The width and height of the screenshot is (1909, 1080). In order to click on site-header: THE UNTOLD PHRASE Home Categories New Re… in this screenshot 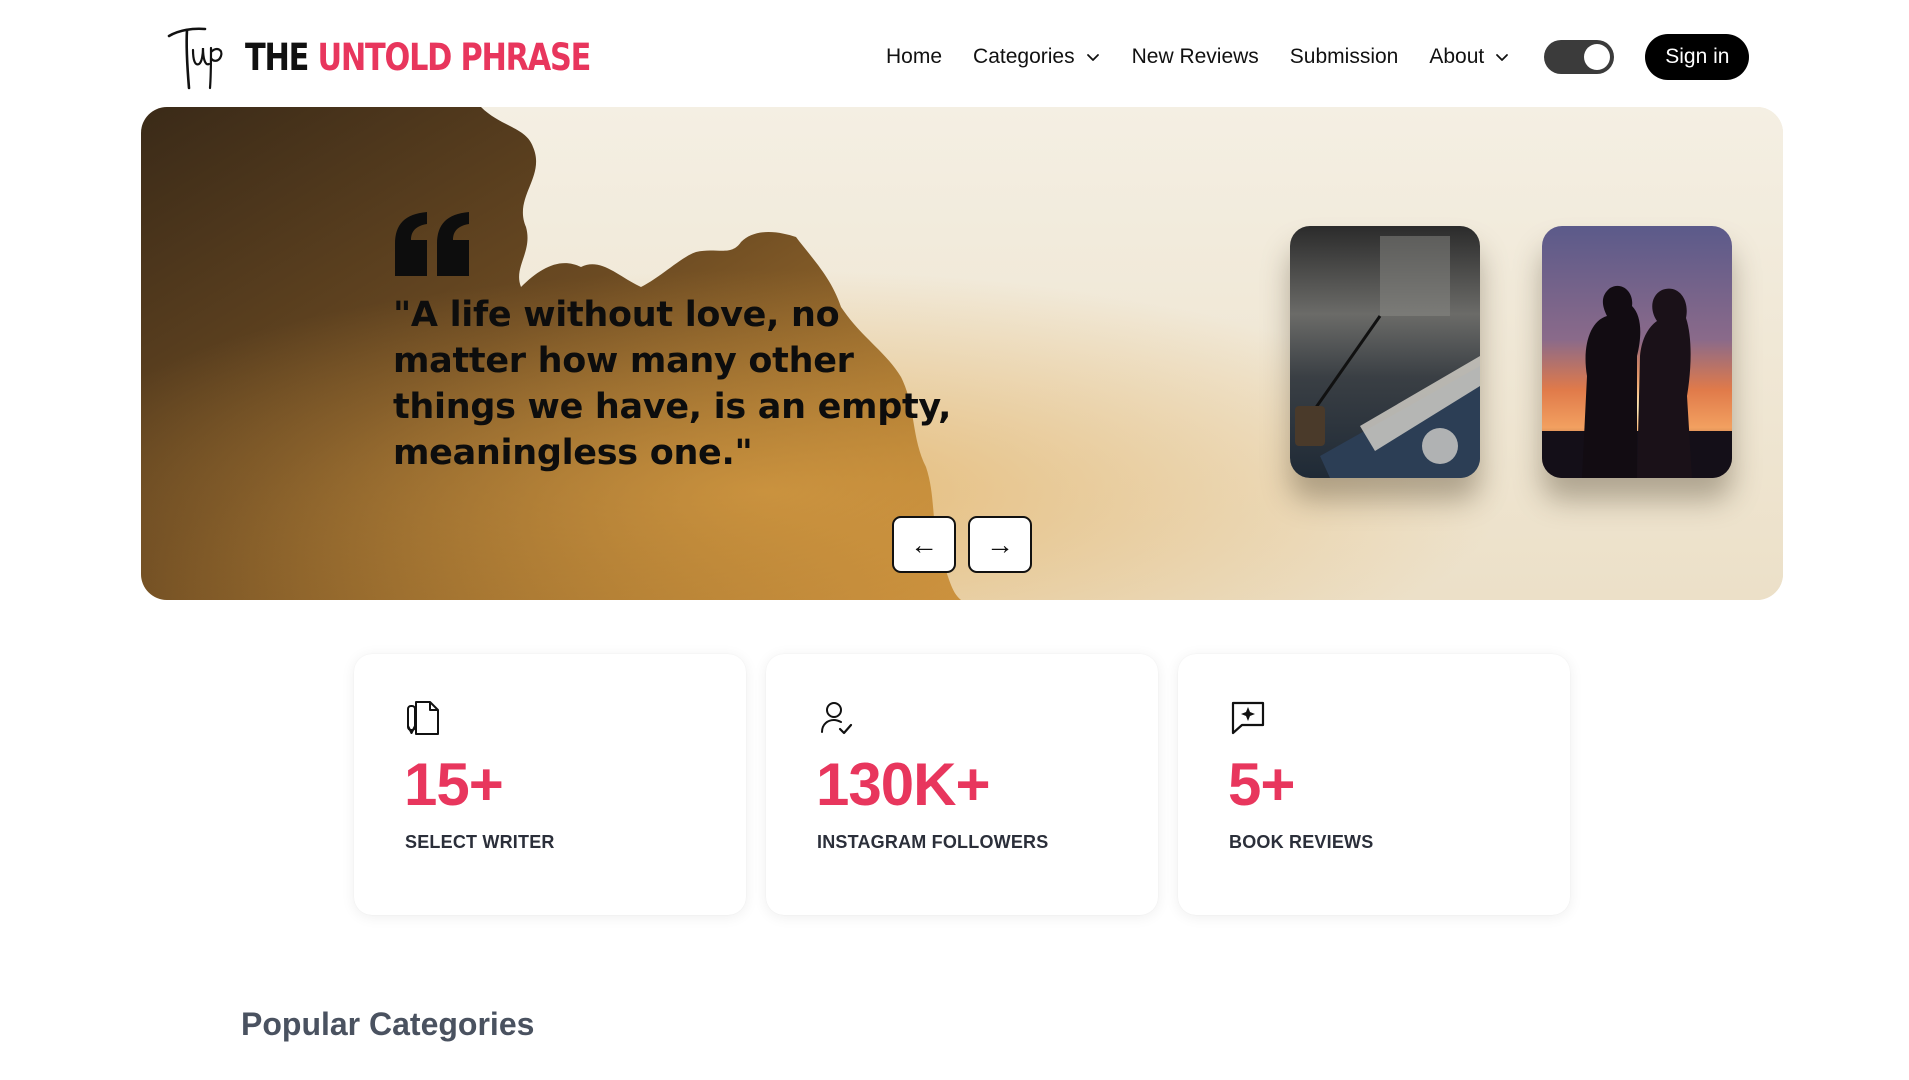, I will do `click(954, 53)`.